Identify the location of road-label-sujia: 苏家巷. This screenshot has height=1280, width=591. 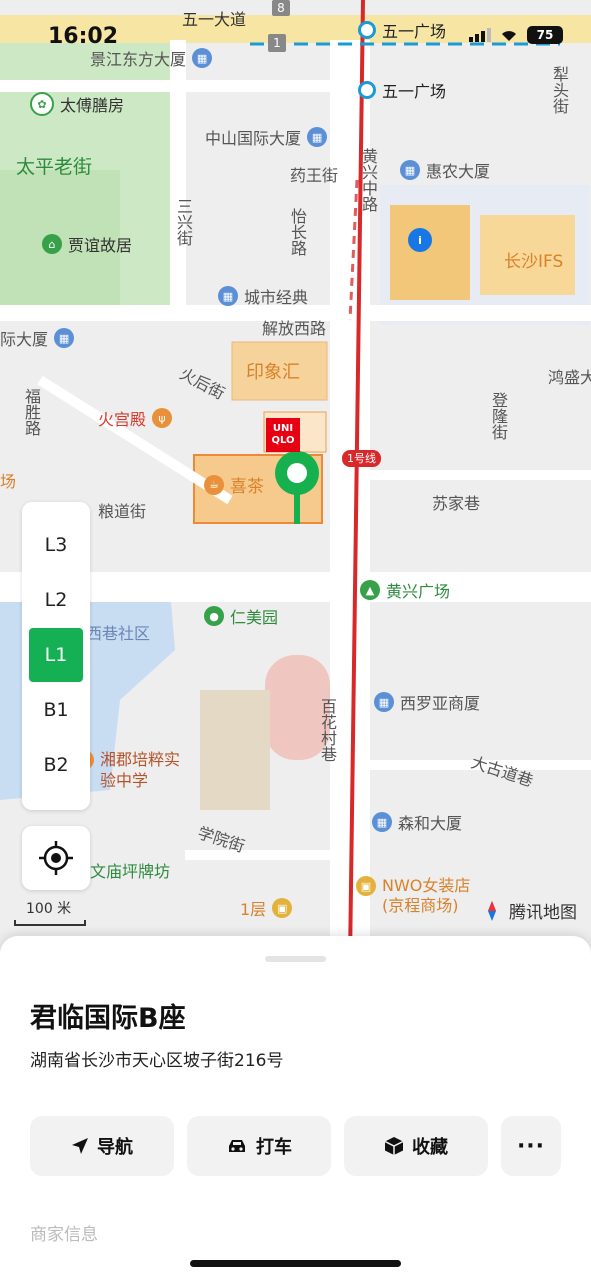
(456, 503).